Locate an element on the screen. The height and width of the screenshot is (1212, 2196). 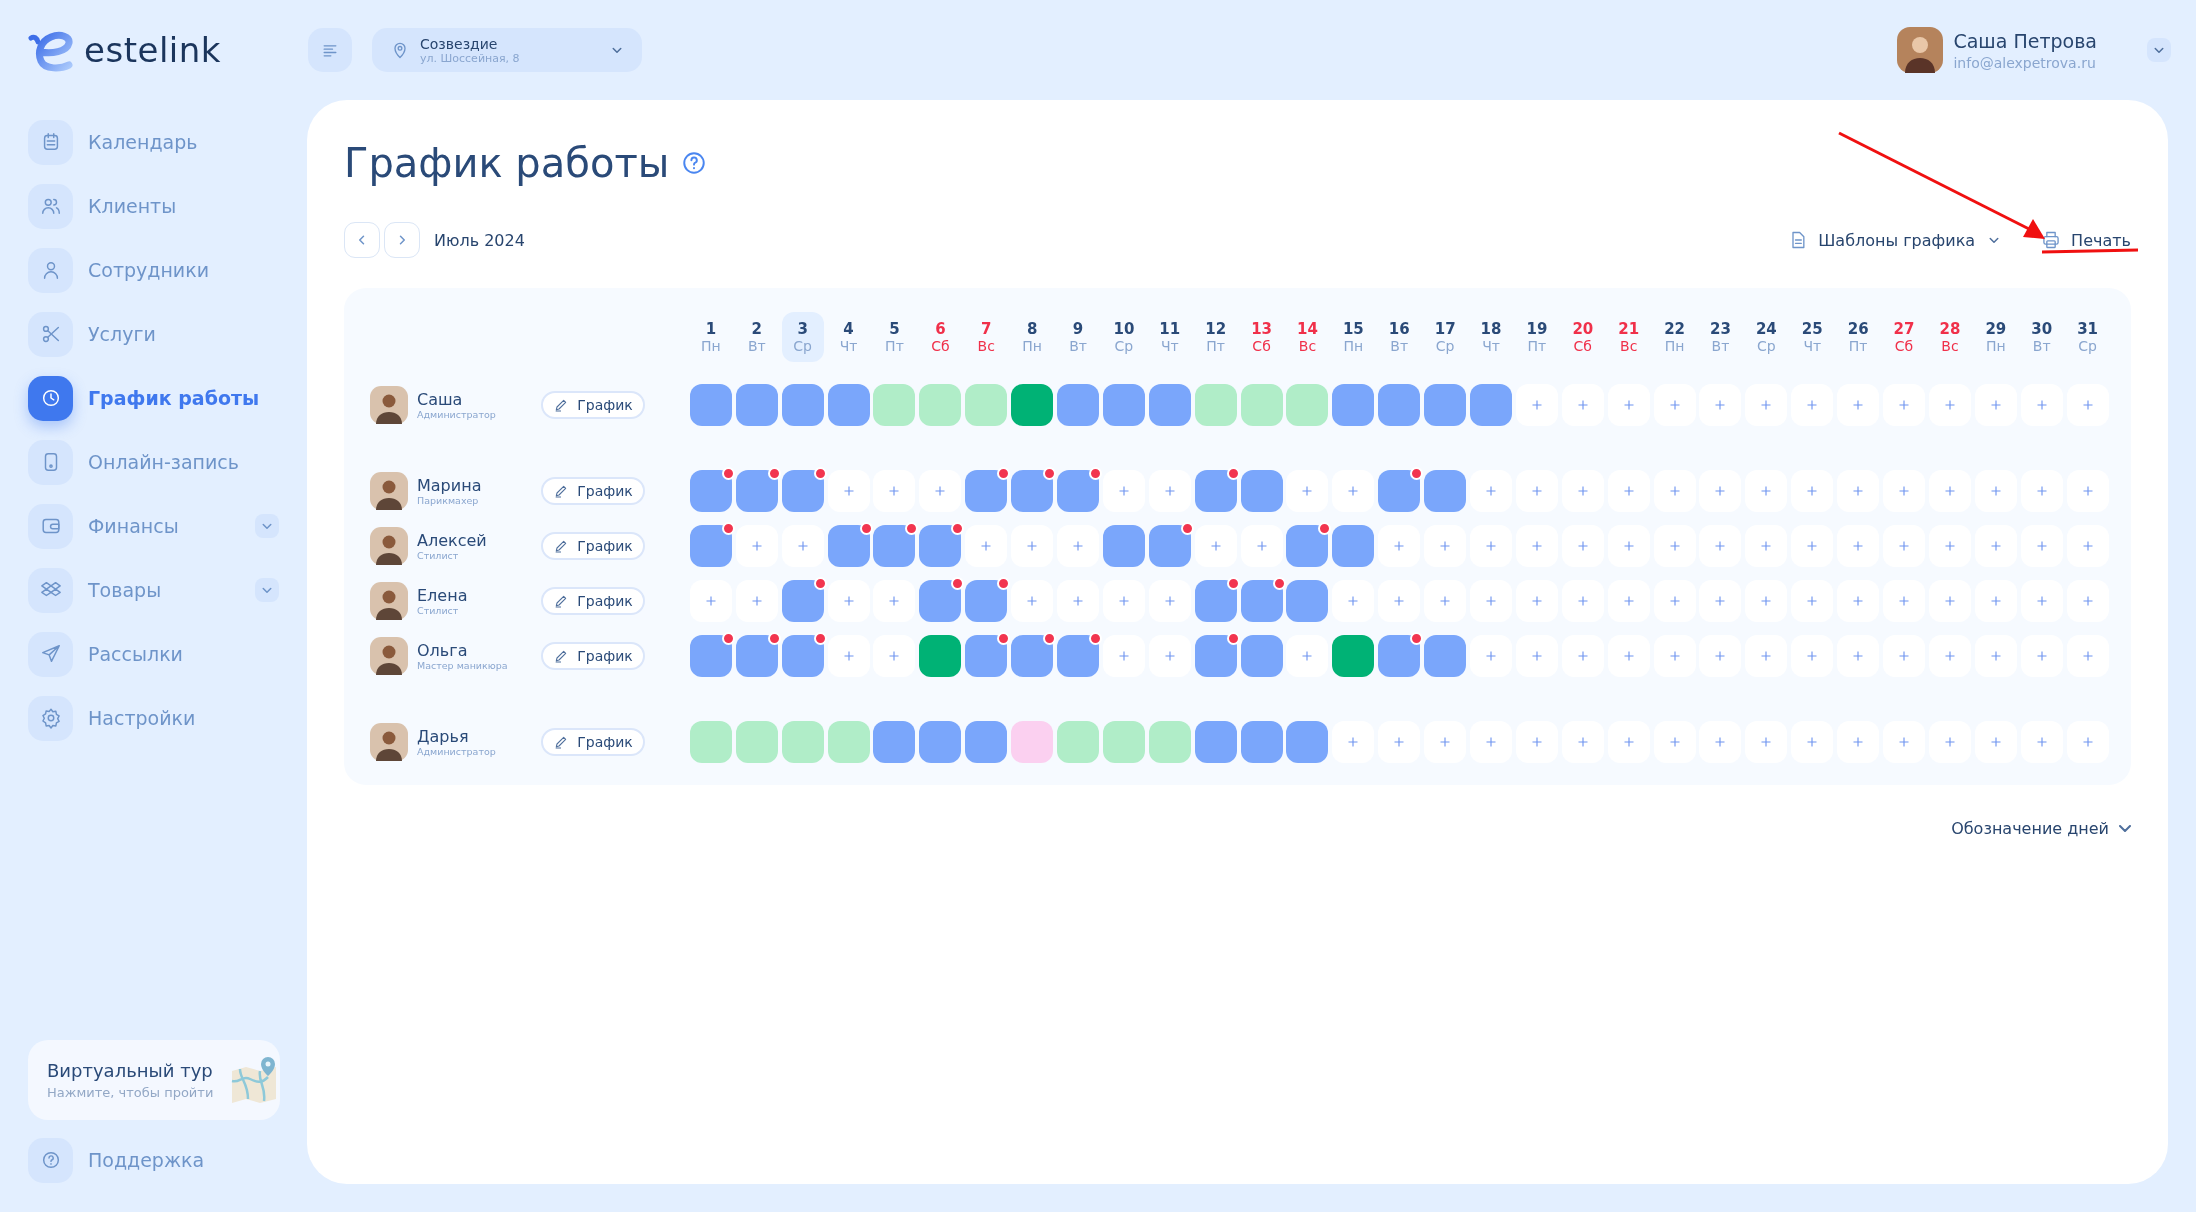
virtual-tour-card: Виртуальный тур Нажмите, чтобы пройти is located at coordinates (154, 1080).